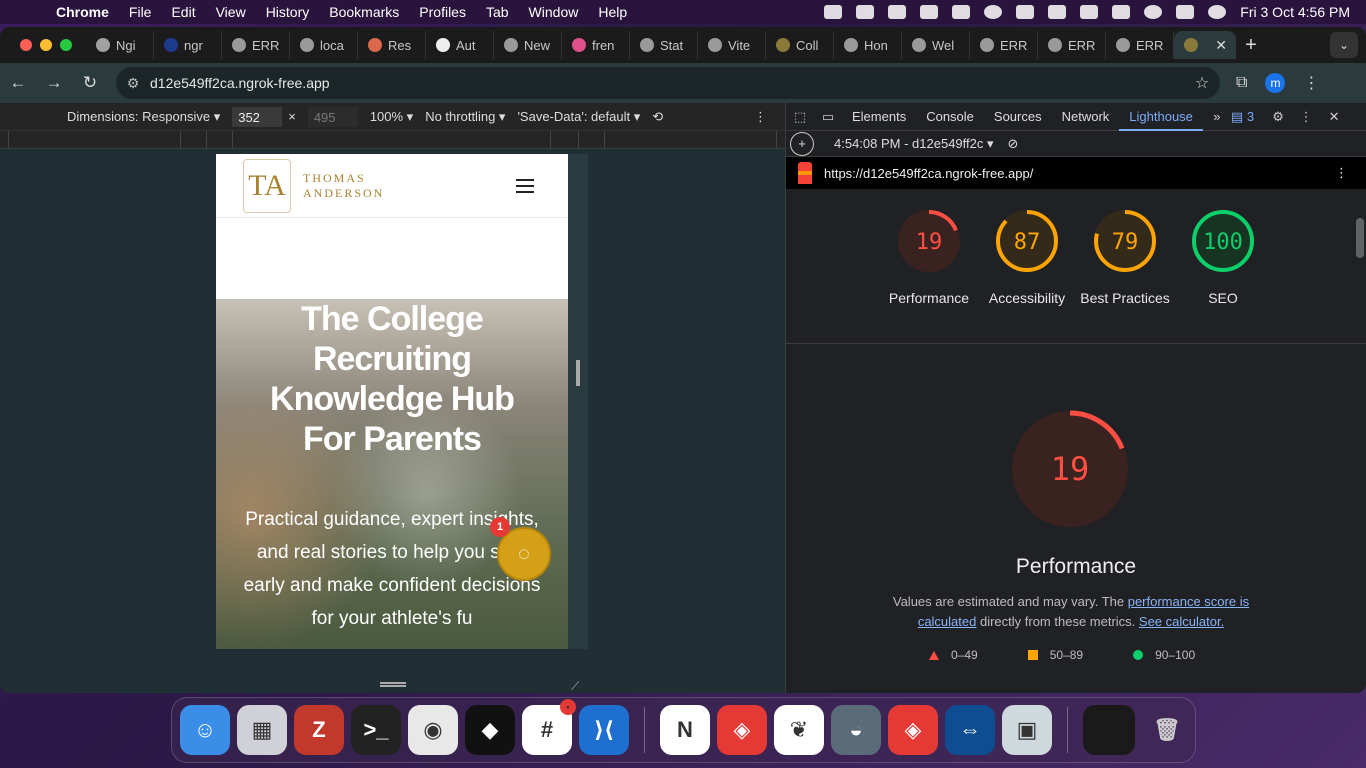 This screenshot has height=768, width=1366. I want to click on dock-mongodb-icon: ❦, so click(799, 730).